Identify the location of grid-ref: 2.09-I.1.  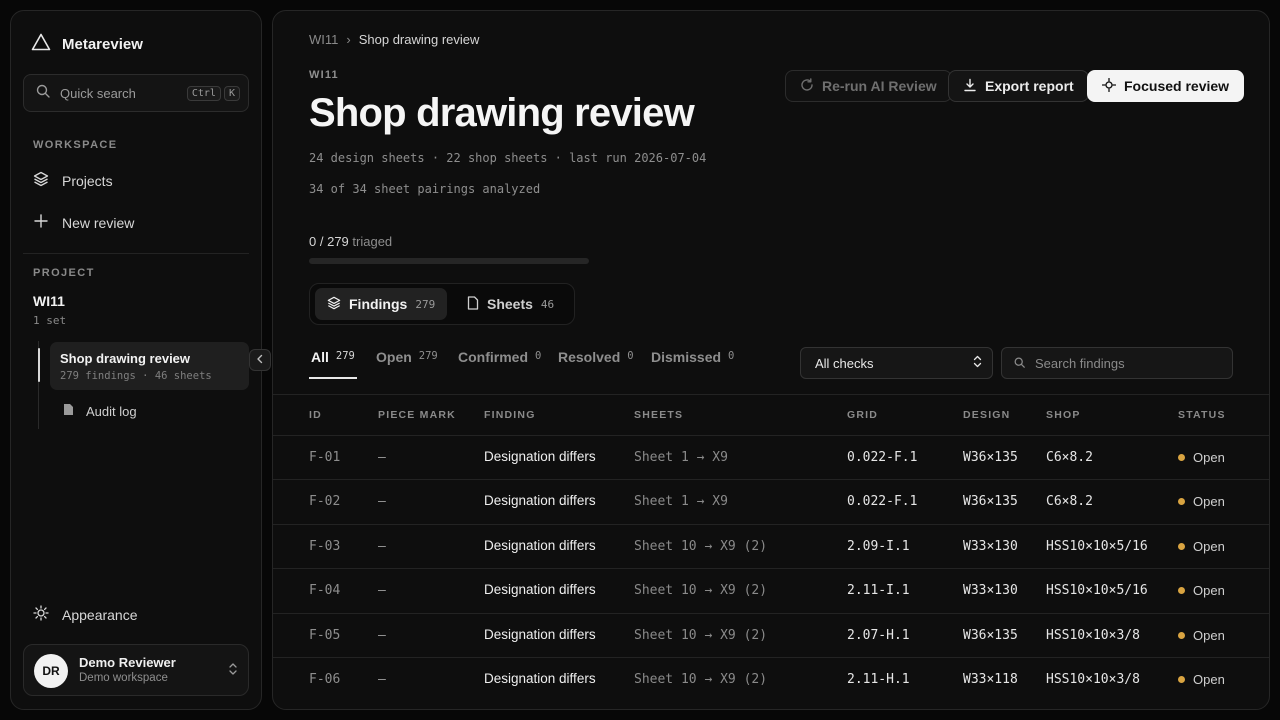
(878, 546).